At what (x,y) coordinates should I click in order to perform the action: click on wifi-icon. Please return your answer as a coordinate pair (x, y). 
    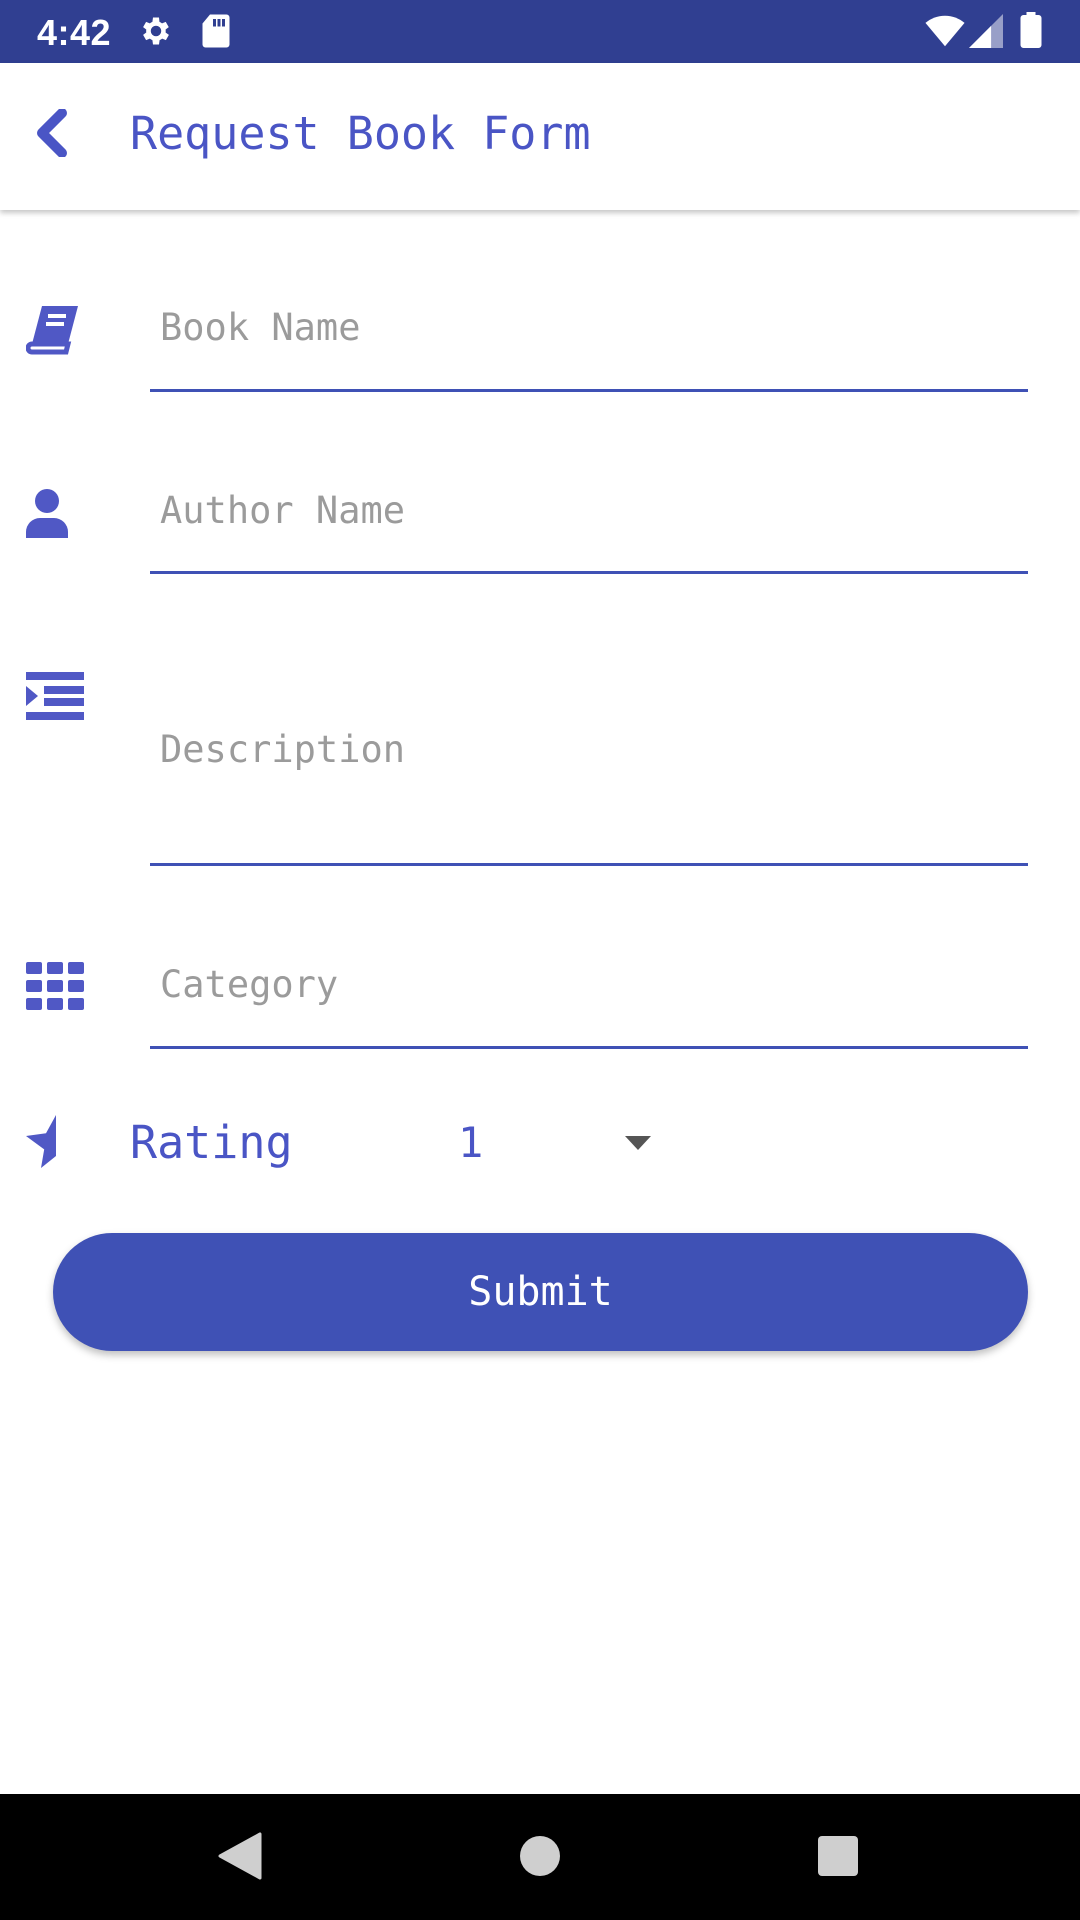
    Looking at the image, I should click on (945, 33).